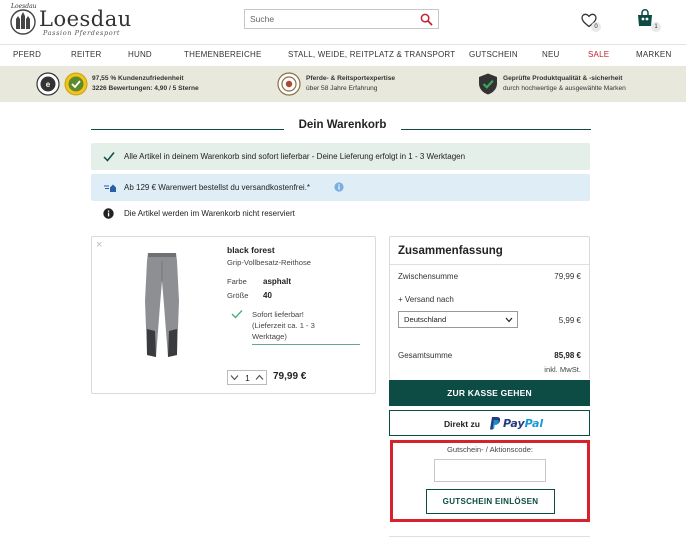 The image size is (686, 539). Describe the element at coordinates (489, 536) in the screenshot. I see `section-divider` at that location.